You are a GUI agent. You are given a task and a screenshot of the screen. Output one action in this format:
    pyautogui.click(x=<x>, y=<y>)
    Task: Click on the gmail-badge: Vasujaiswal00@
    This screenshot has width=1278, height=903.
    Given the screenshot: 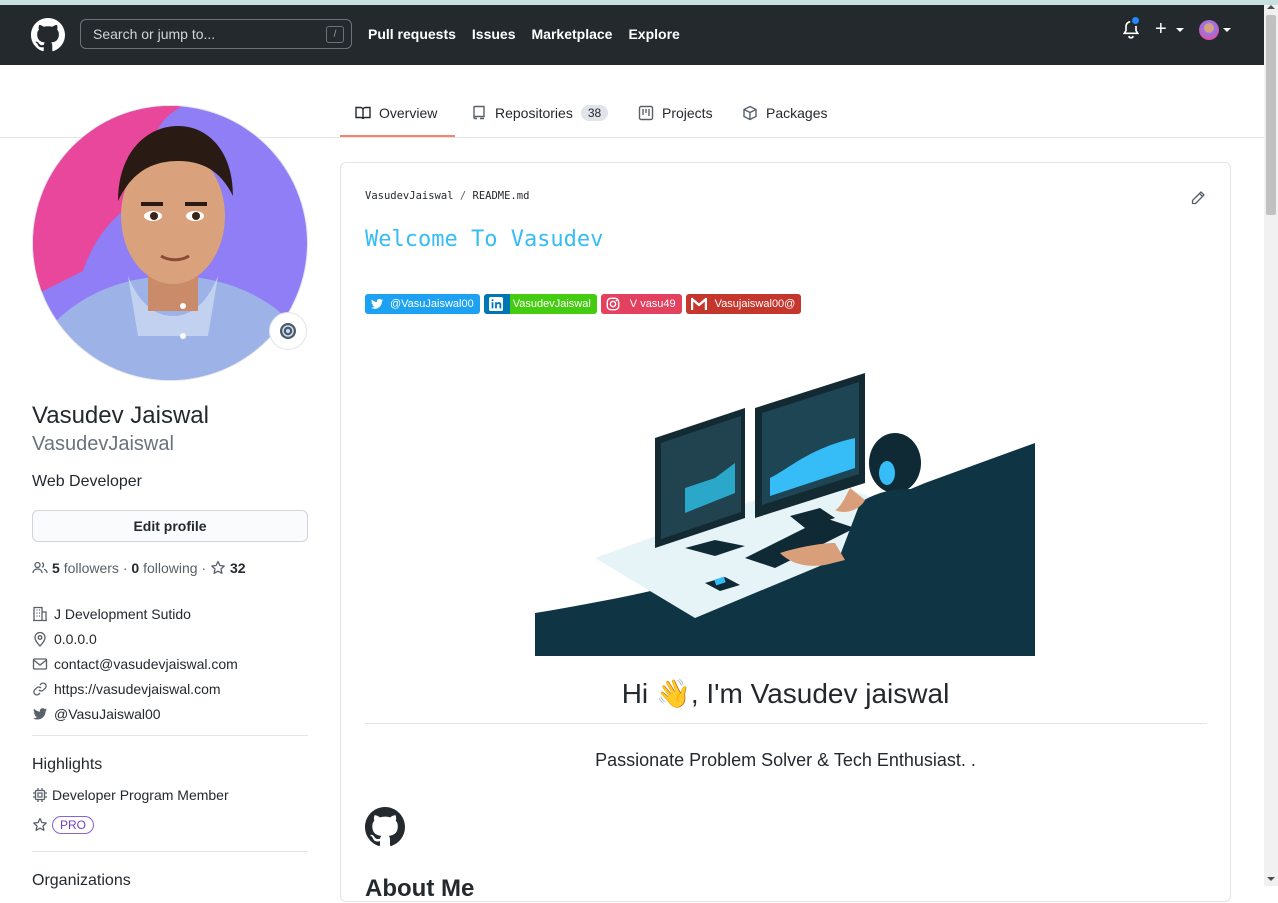 What is the action you would take?
    pyautogui.click(x=743, y=304)
    